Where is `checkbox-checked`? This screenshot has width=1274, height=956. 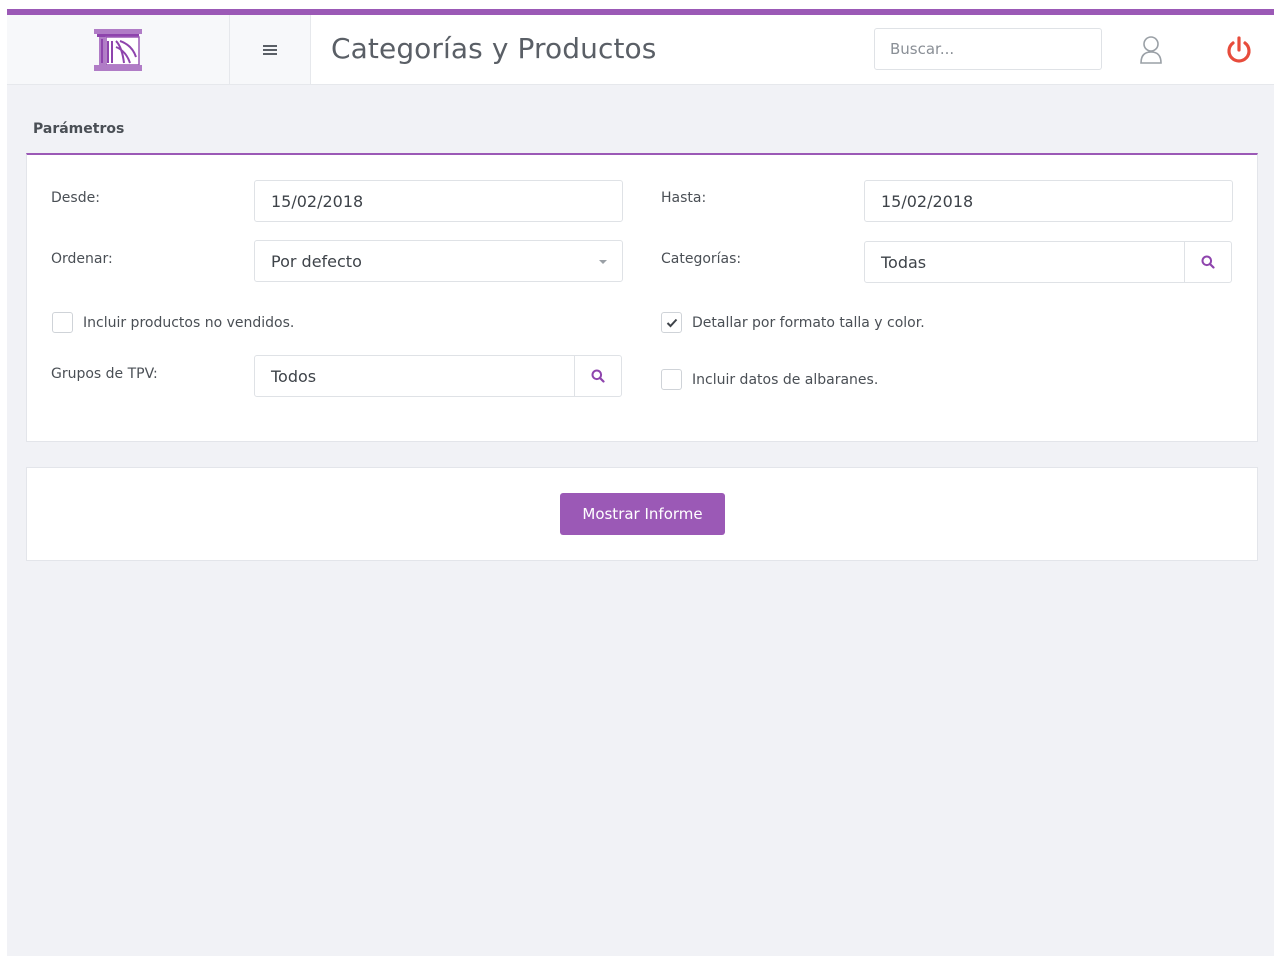
checkbox-checked is located at coordinates (671, 322).